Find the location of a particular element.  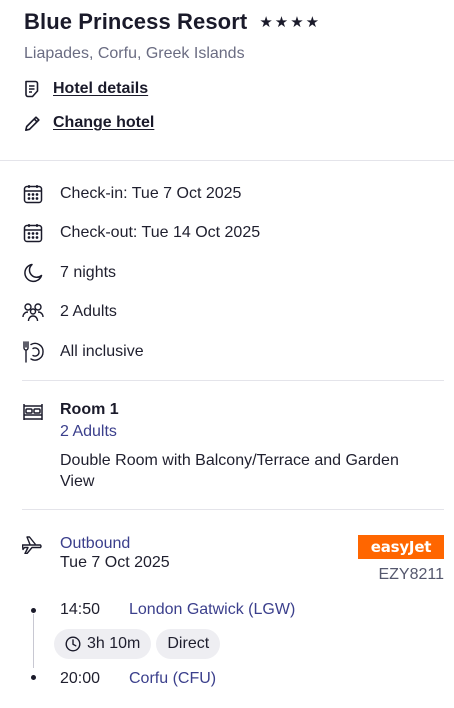

hotel-location: Liapades, Corfu, Greek Islands is located at coordinates (134, 53).